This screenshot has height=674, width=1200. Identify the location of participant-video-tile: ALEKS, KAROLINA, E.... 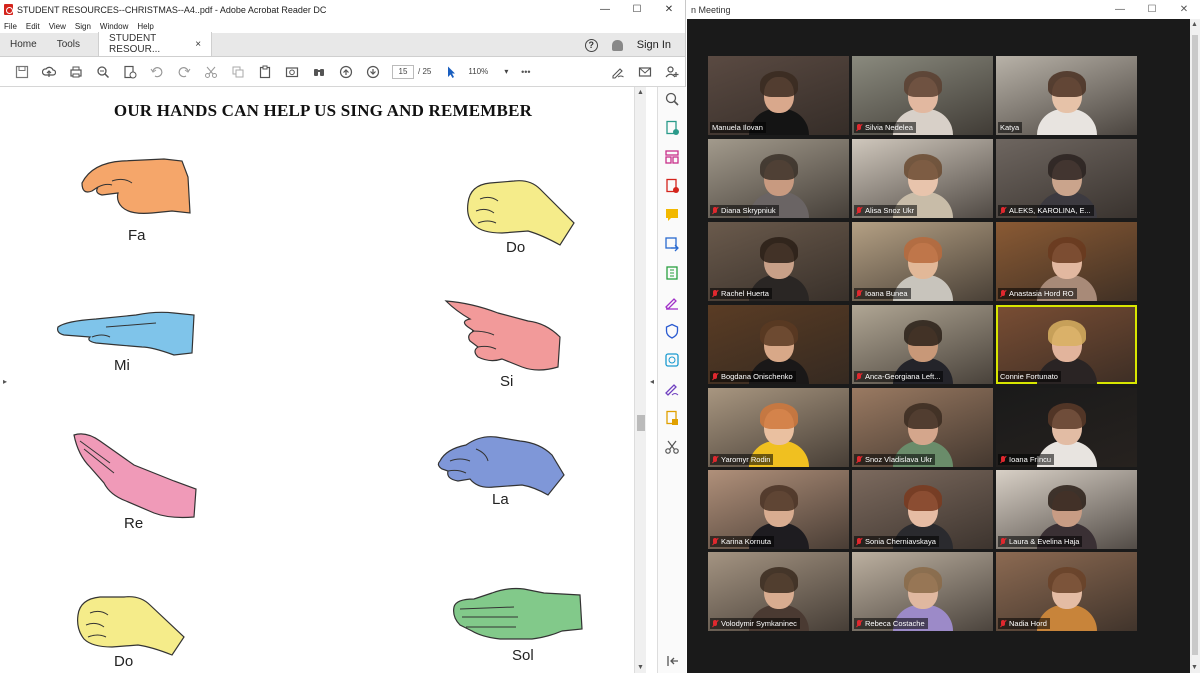
(1066, 178).